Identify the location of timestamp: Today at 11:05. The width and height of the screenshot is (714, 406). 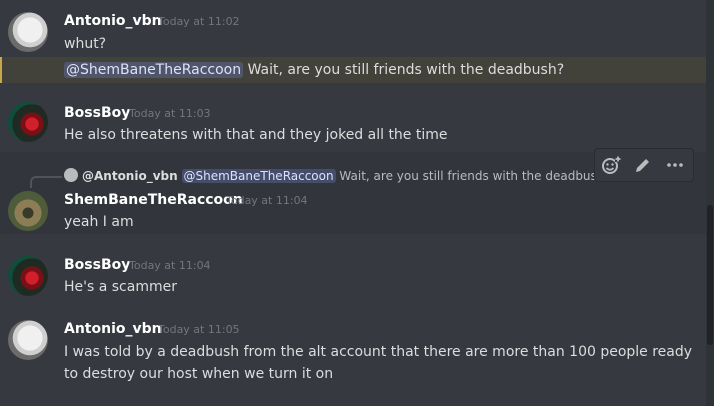
(199, 329).